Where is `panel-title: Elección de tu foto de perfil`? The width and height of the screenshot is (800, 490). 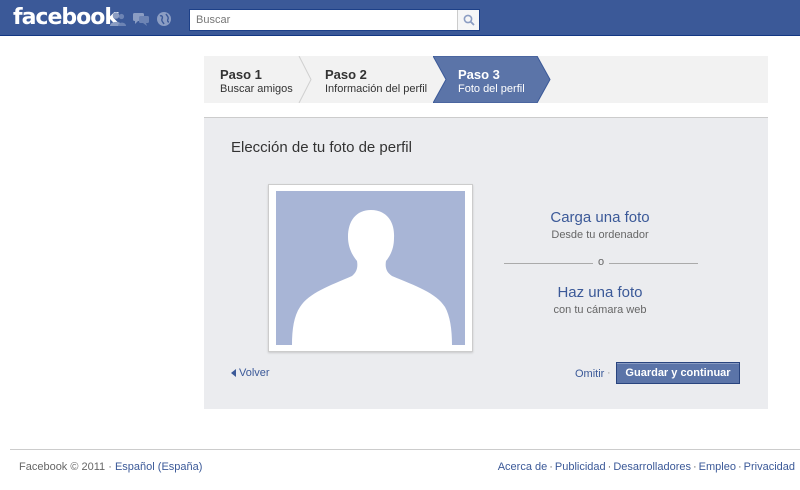
panel-title: Elección de tu foto de perfil is located at coordinates (321, 147).